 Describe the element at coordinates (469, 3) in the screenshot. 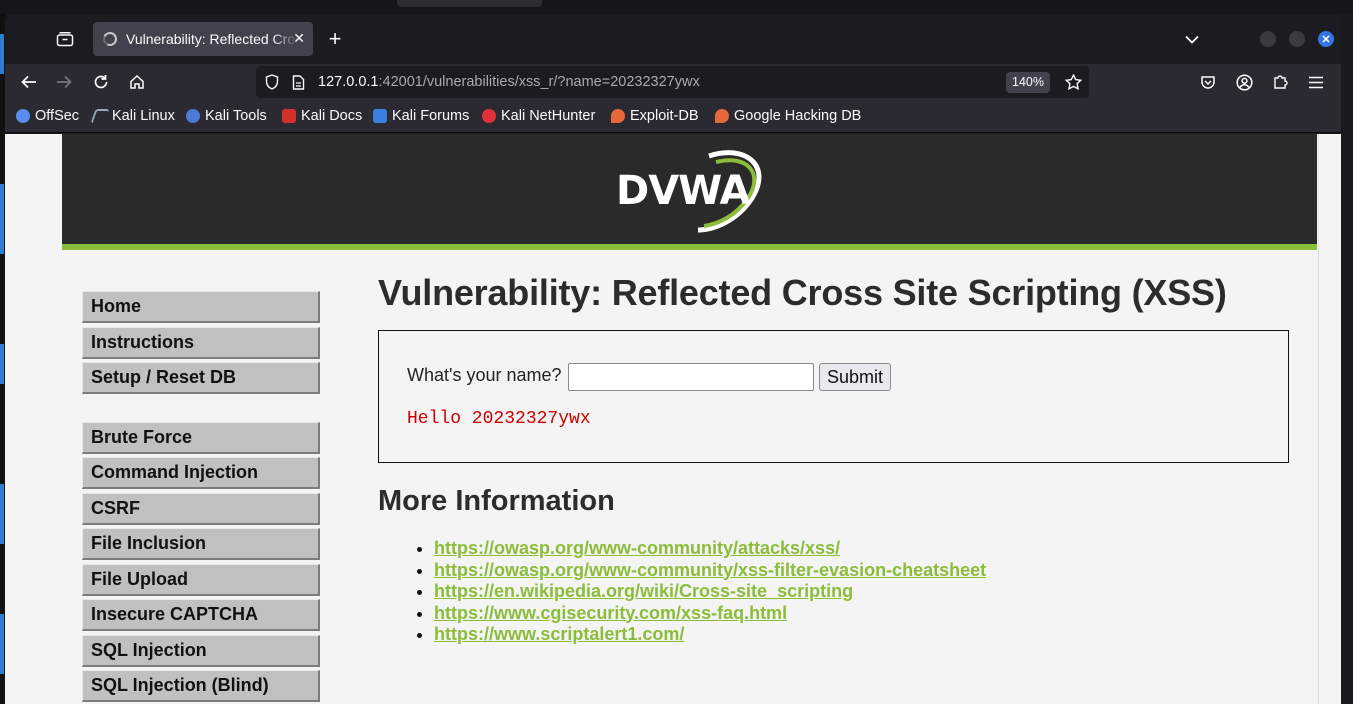

I see `desktop-panel-indicator` at that location.